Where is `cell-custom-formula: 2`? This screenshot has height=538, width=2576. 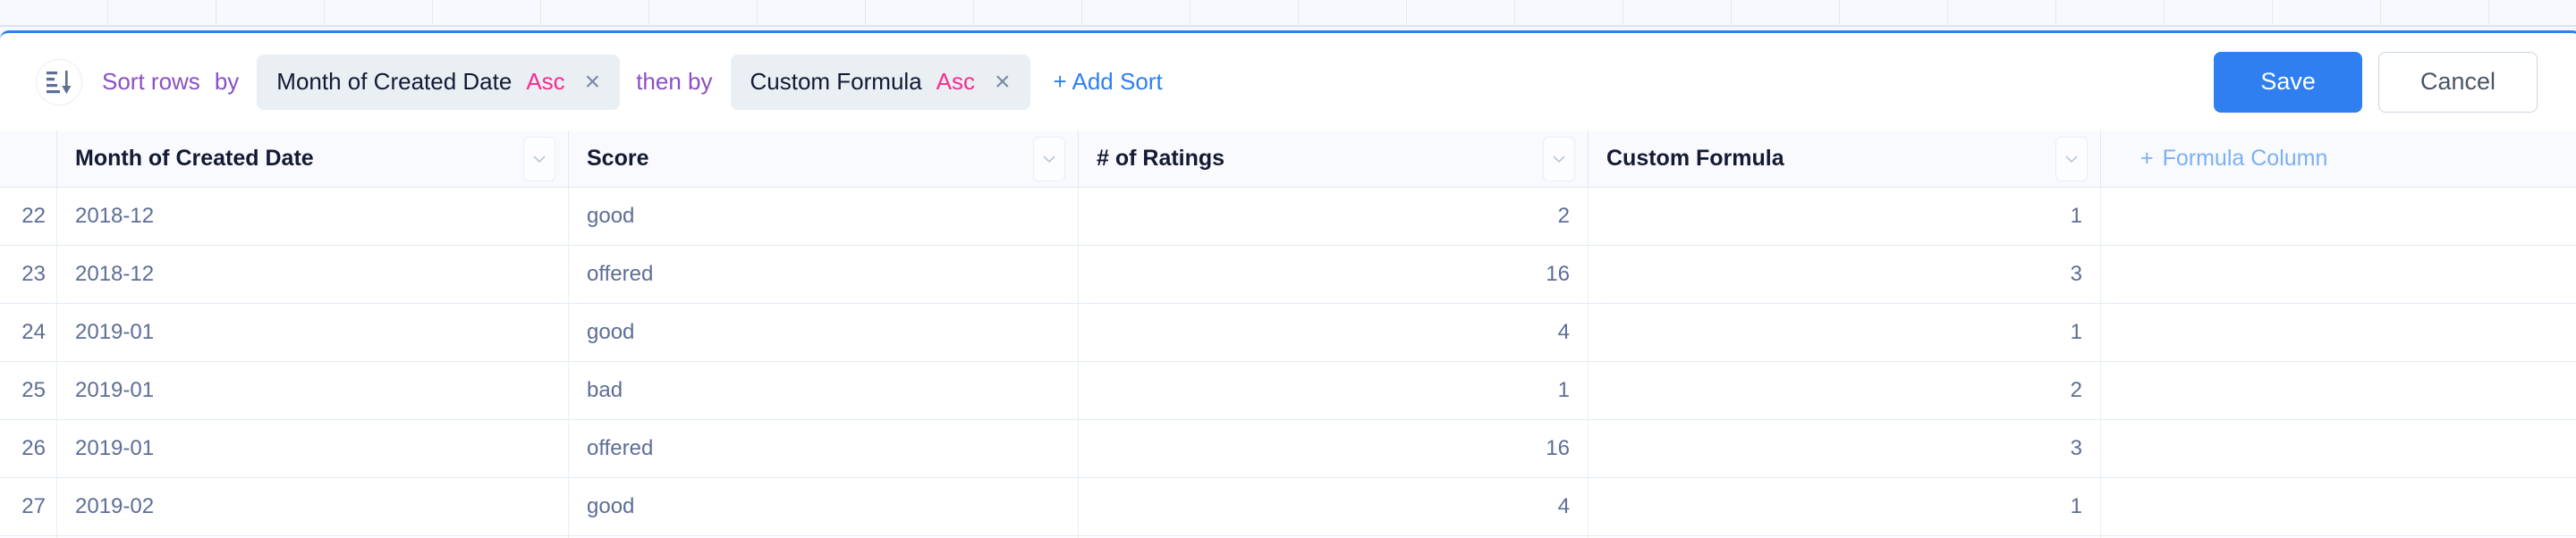 cell-custom-formula: 2 is located at coordinates (1845, 390).